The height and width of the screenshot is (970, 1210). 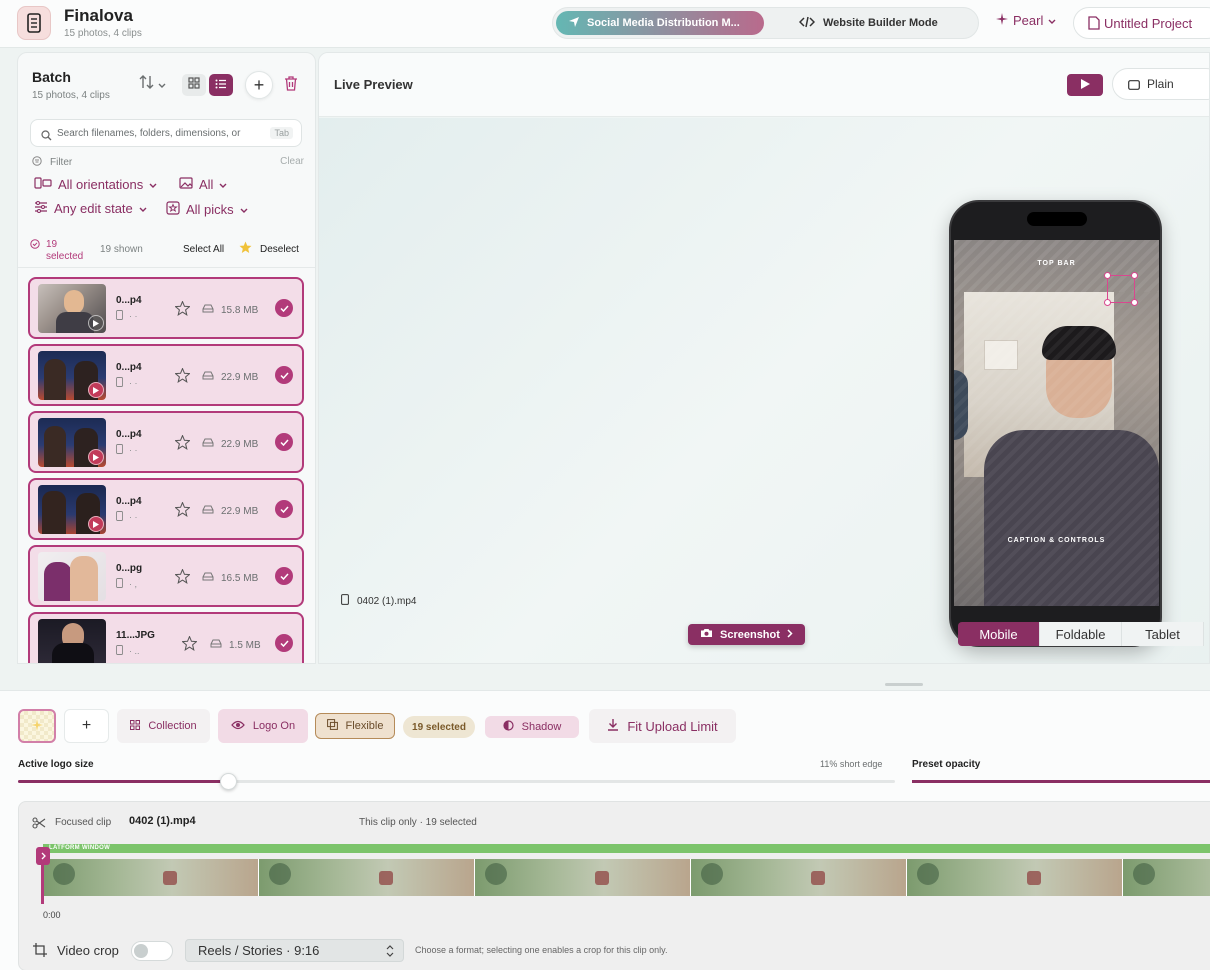 What do you see at coordinates (35, 251) in the screenshot?
I see `check-circle-icon` at bounding box center [35, 251].